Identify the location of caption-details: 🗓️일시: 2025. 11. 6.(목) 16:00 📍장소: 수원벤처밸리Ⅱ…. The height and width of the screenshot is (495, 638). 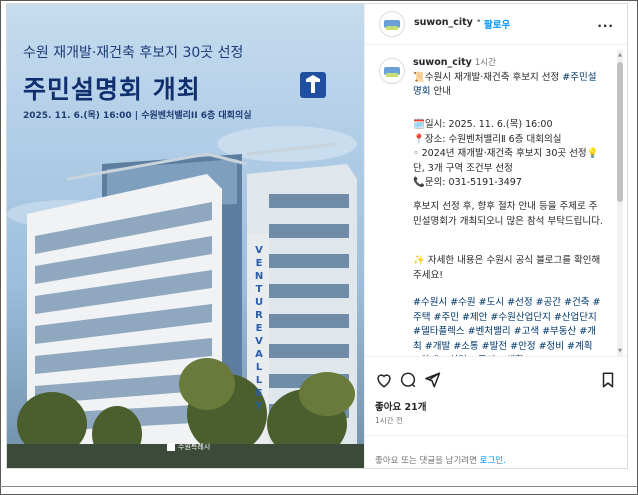
(508, 154).